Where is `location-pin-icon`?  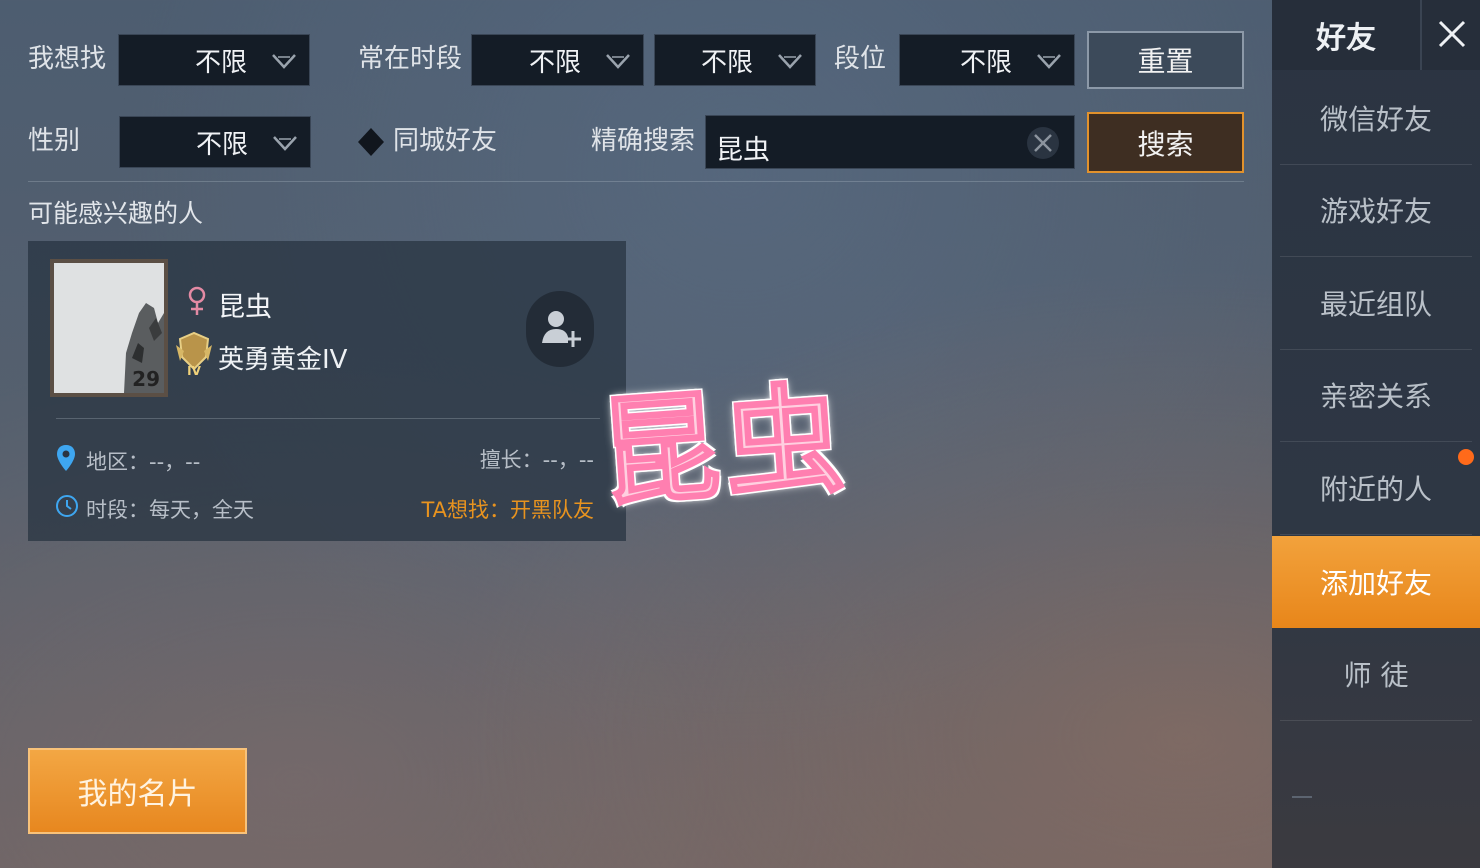 location-pin-icon is located at coordinates (66, 458).